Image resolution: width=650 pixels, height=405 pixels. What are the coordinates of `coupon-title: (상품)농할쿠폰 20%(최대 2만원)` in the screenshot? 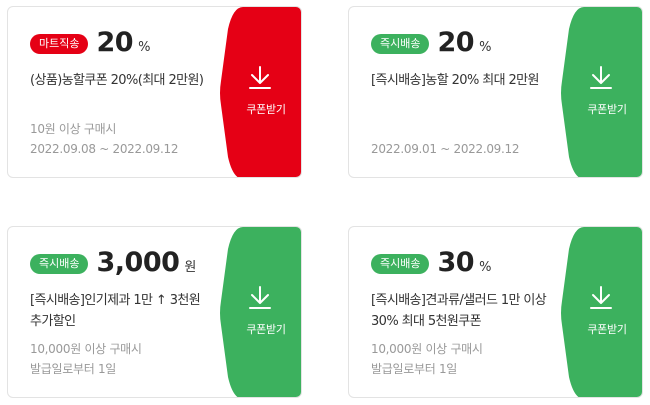 It's located at (117, 80).